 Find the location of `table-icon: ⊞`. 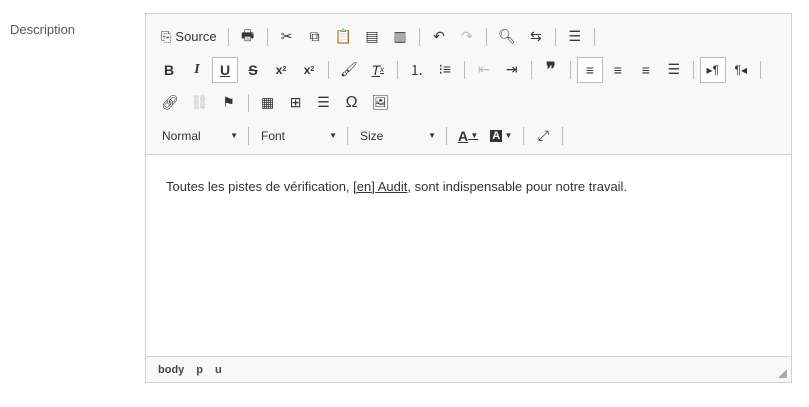

table-icon: ⊞ is located at coordinates (296, 103).